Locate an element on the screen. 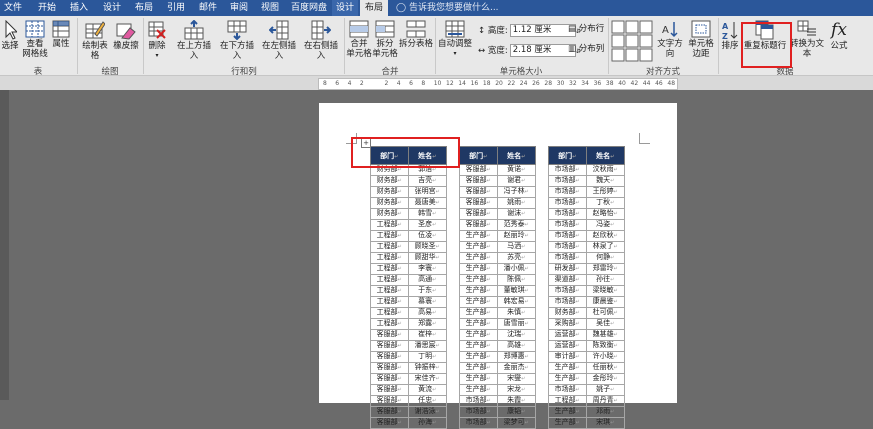 The width and height of the screenshot is (873, 429). table-row: 市场部↵ 梁晓敏↵ is located at coordinates (587, 291).